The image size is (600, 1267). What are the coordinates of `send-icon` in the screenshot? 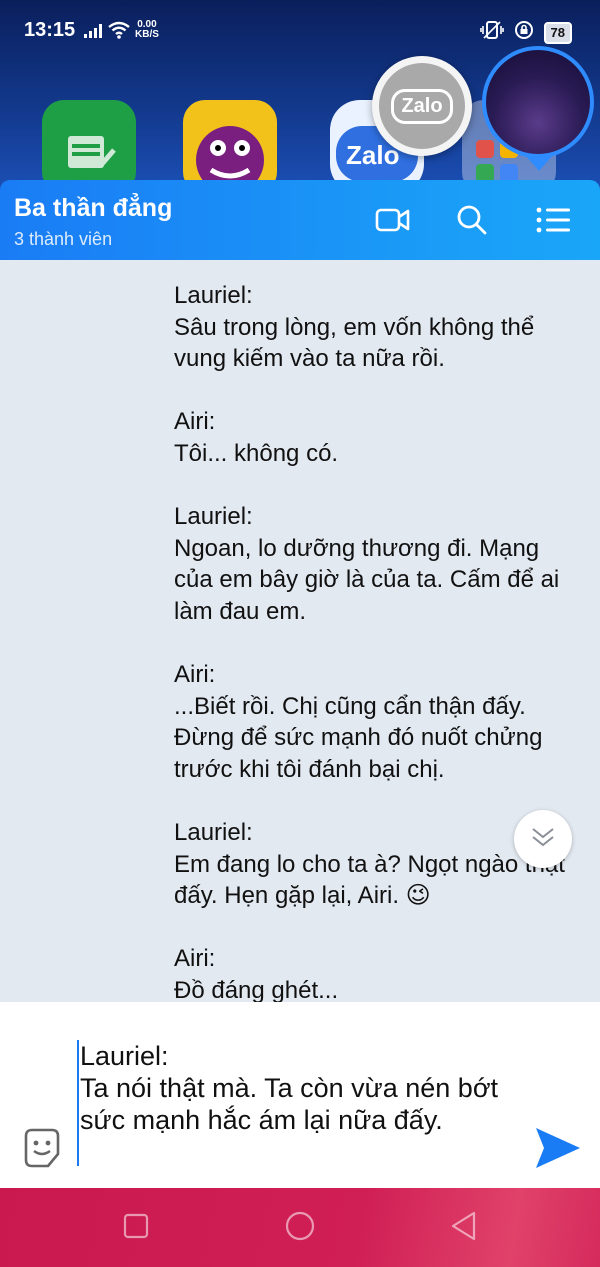 It's located at (558, 1151).